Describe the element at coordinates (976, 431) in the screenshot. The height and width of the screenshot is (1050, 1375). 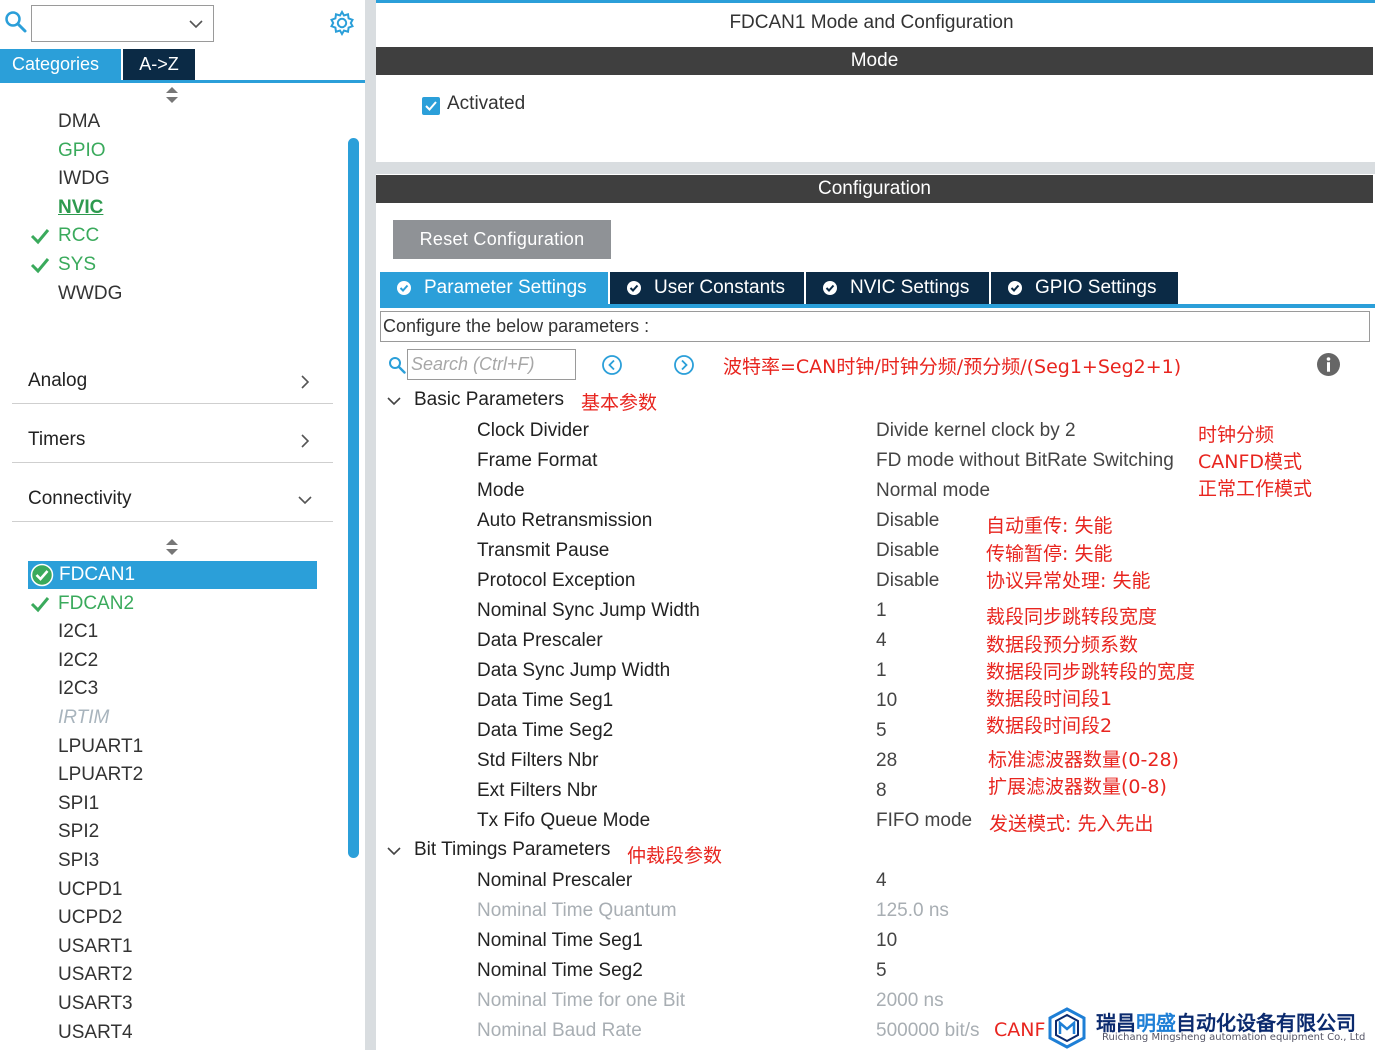
I see `param-value: Divide kernel clock by 2` at that location.